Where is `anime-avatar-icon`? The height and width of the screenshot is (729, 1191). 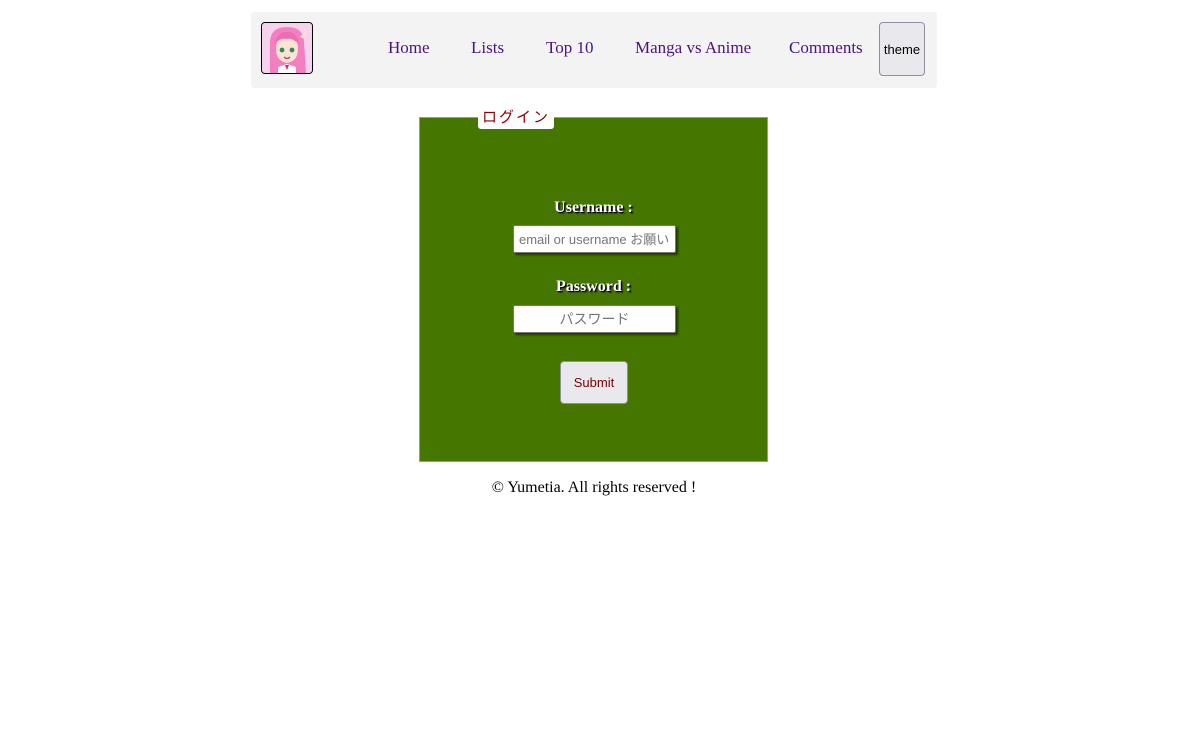
anime-avatar-icon is located at coordinates (287, 48).